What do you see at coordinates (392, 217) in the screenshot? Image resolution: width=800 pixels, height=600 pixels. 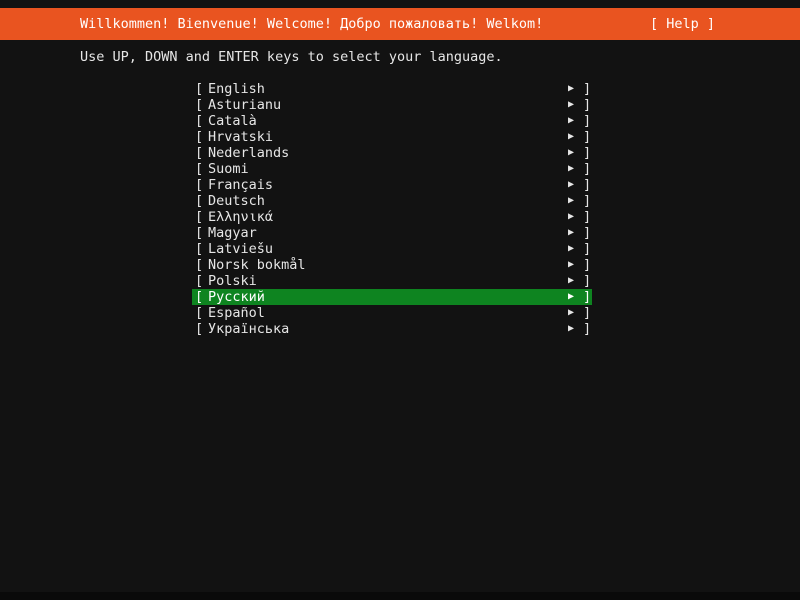 I see `language-item-ellinika: [ Ελληνικά ▶ ]` at bounding box center [392, 217].